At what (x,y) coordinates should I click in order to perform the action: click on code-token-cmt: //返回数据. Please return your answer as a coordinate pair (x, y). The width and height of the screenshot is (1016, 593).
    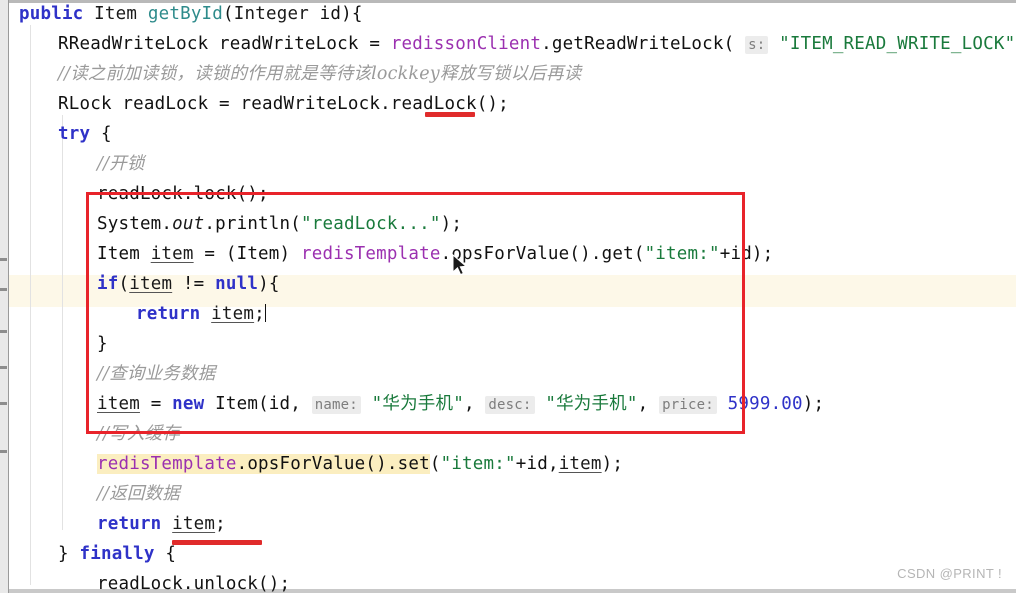
    Looking at the image, I should click on (138, 494).